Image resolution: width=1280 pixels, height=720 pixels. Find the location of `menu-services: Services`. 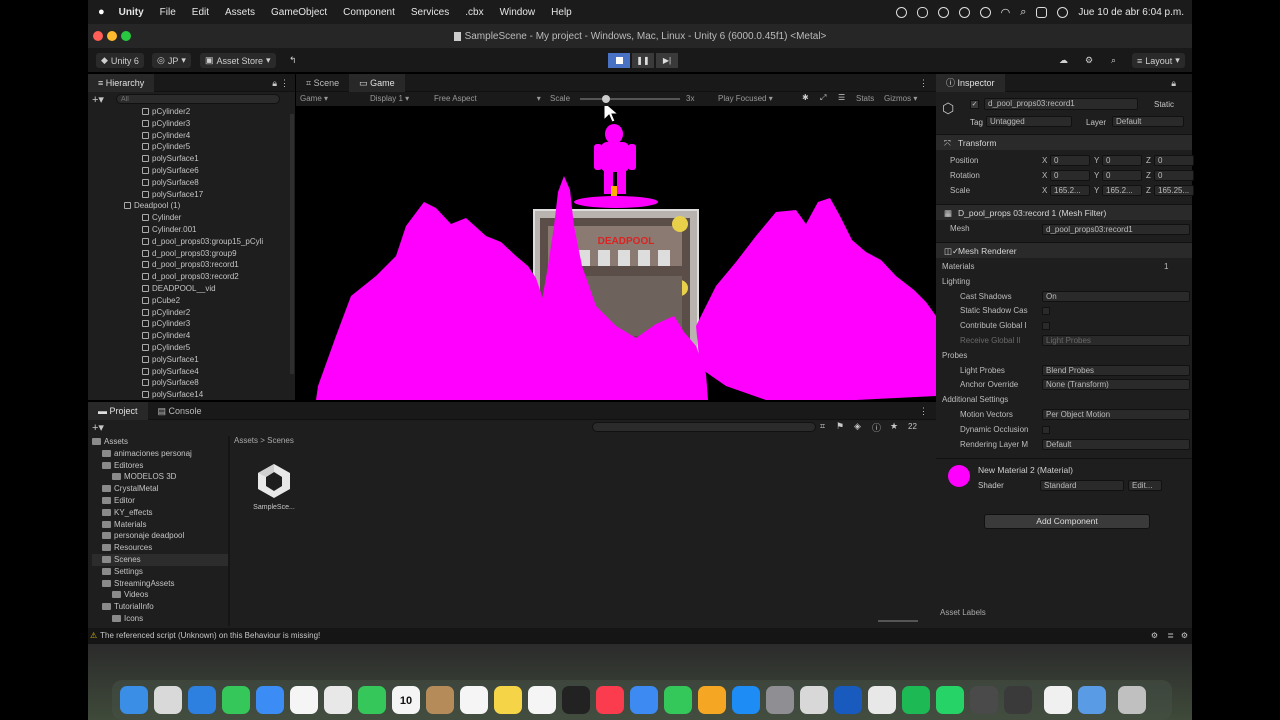

menu-services: Services is located at coordinates (430, 12).